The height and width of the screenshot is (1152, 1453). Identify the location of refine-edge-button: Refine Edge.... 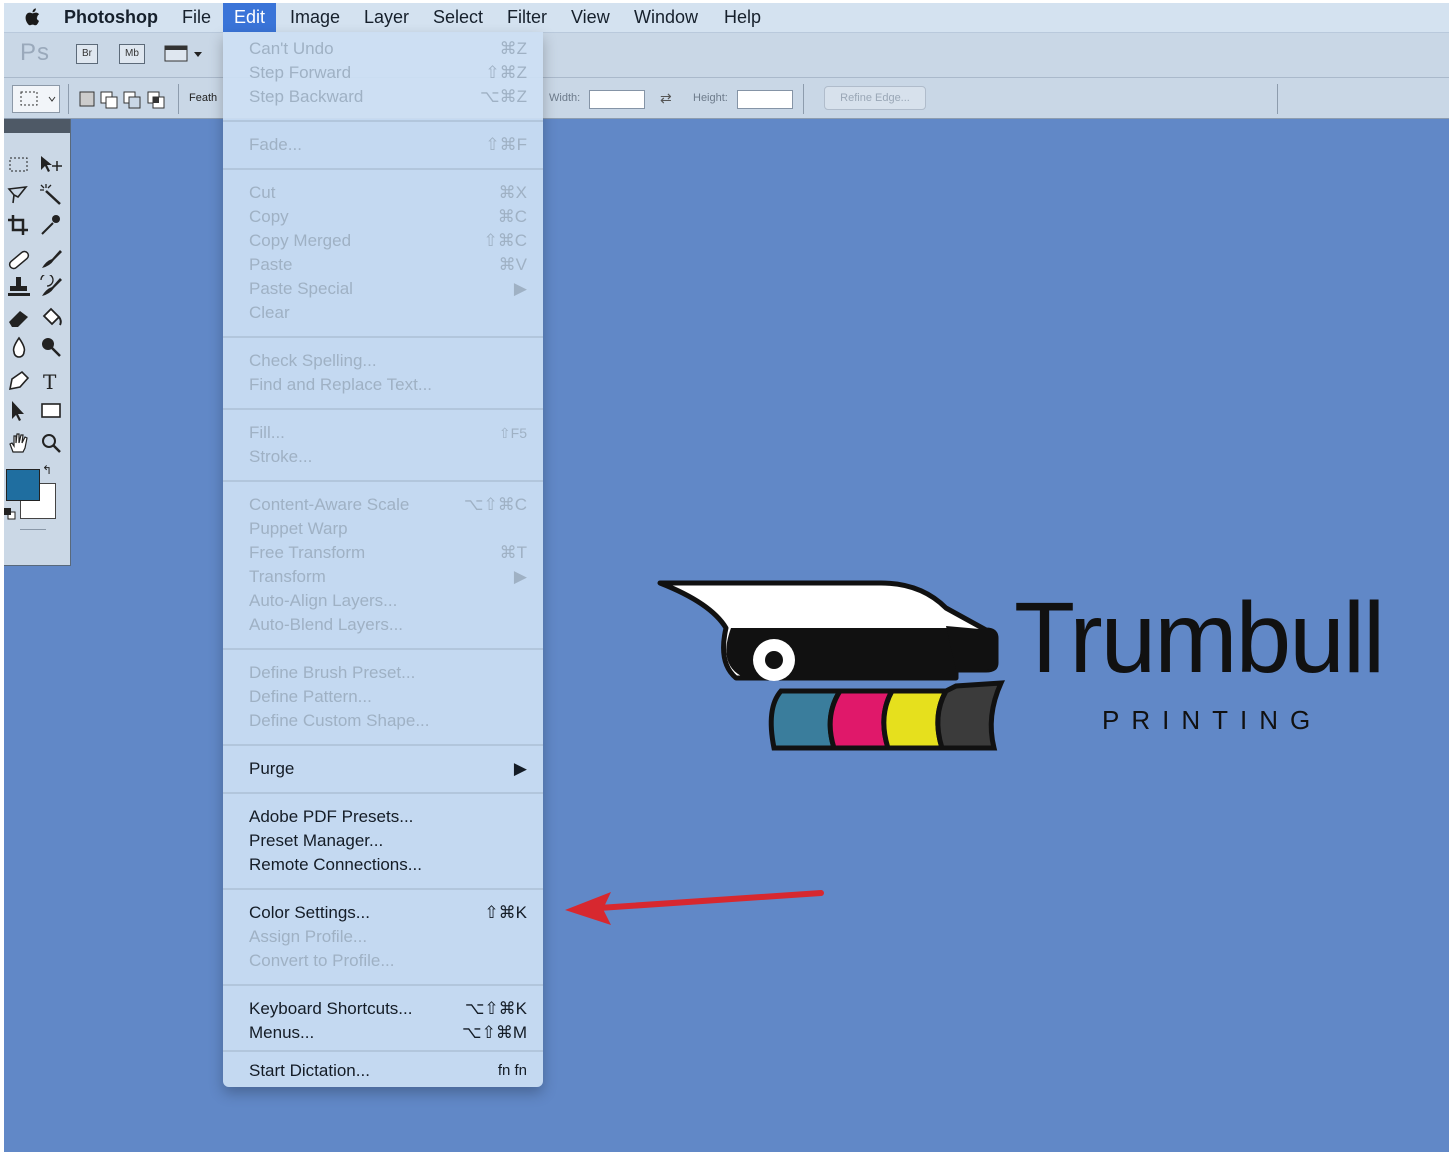
(875, 98).